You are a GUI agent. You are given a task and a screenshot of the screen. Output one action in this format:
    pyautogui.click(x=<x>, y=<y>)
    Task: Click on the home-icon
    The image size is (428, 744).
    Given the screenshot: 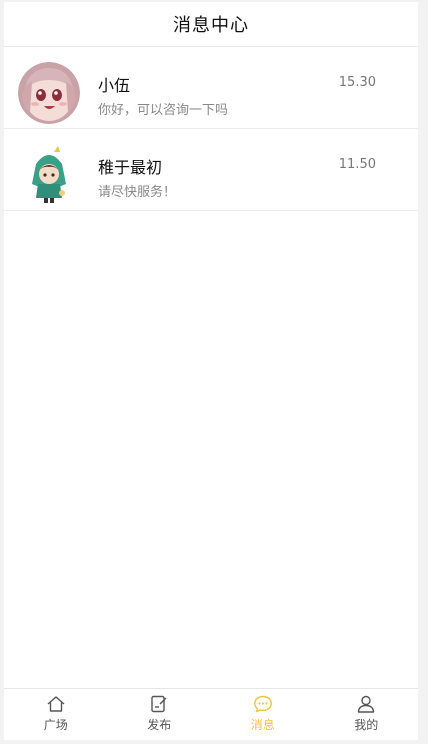 What is the action you would take?
    pyautogui.click(x=56, y=704)
    